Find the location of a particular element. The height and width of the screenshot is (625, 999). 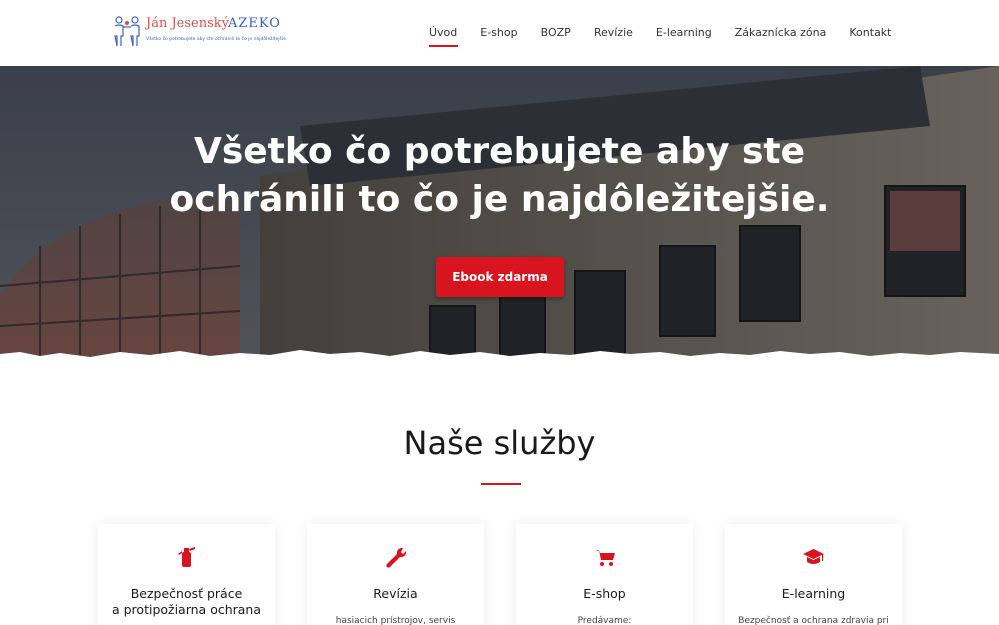

nav-item-eshop: E-shop is located at coordinates (499, 33).